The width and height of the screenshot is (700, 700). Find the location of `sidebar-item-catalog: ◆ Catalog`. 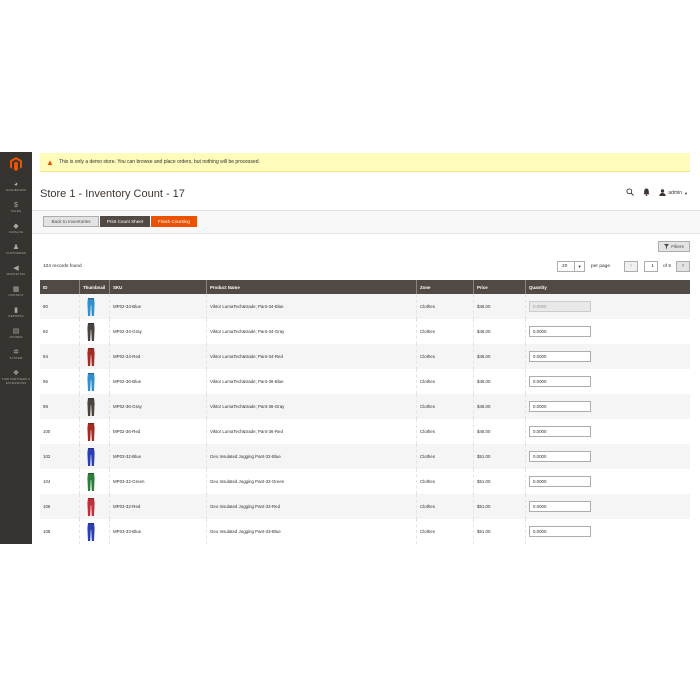

sidebar-item-catalog: ◆ Catalog is located at coordinates (16, 228).